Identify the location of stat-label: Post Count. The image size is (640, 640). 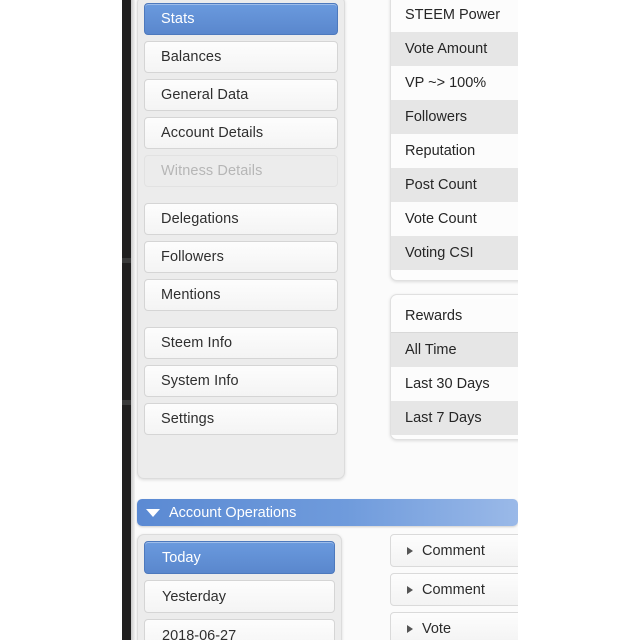
(441, 185).